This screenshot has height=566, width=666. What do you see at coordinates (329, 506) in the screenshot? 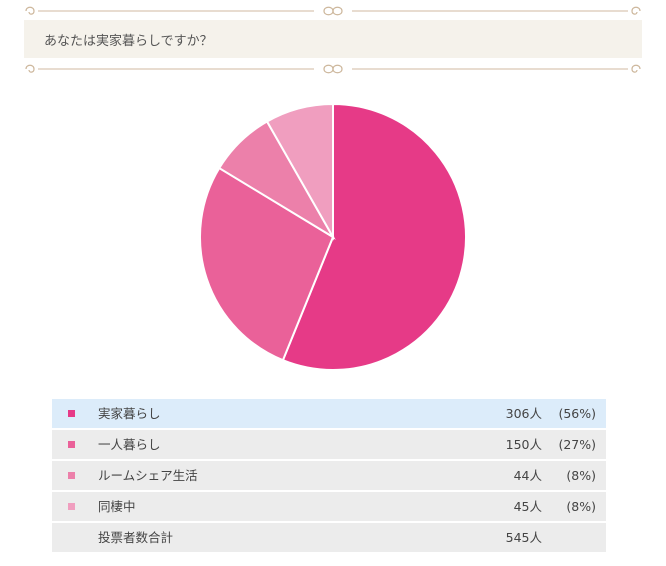
I see `result-row: 同棲中 45人 (8%)` at bounding box center [329, 506].